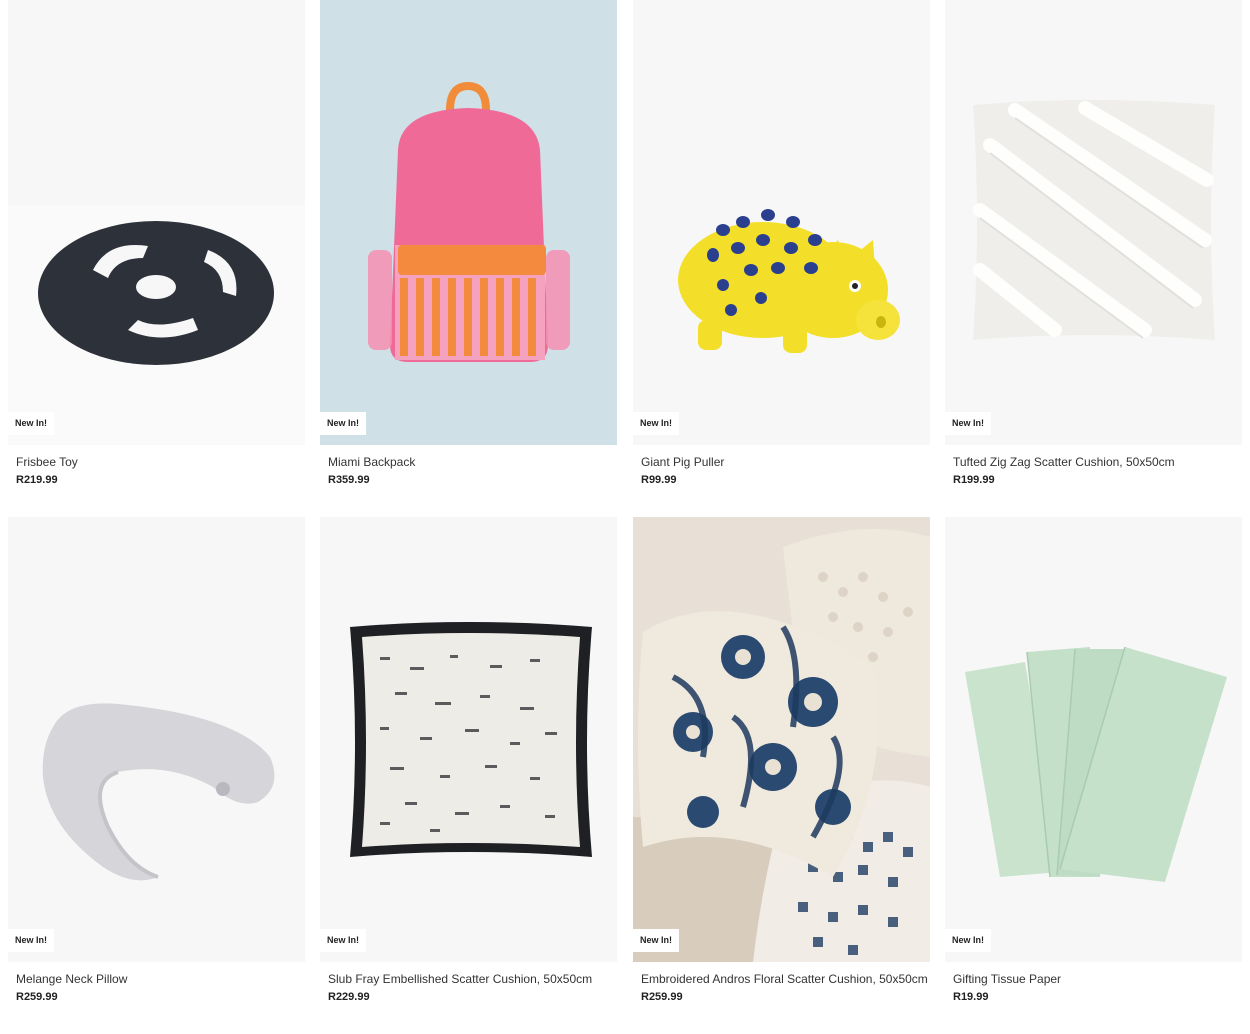 This screenshot has height=1034, width=1250. I want to click on product-card: New In! Frisbee Toy R219.99, so click(156, 243).